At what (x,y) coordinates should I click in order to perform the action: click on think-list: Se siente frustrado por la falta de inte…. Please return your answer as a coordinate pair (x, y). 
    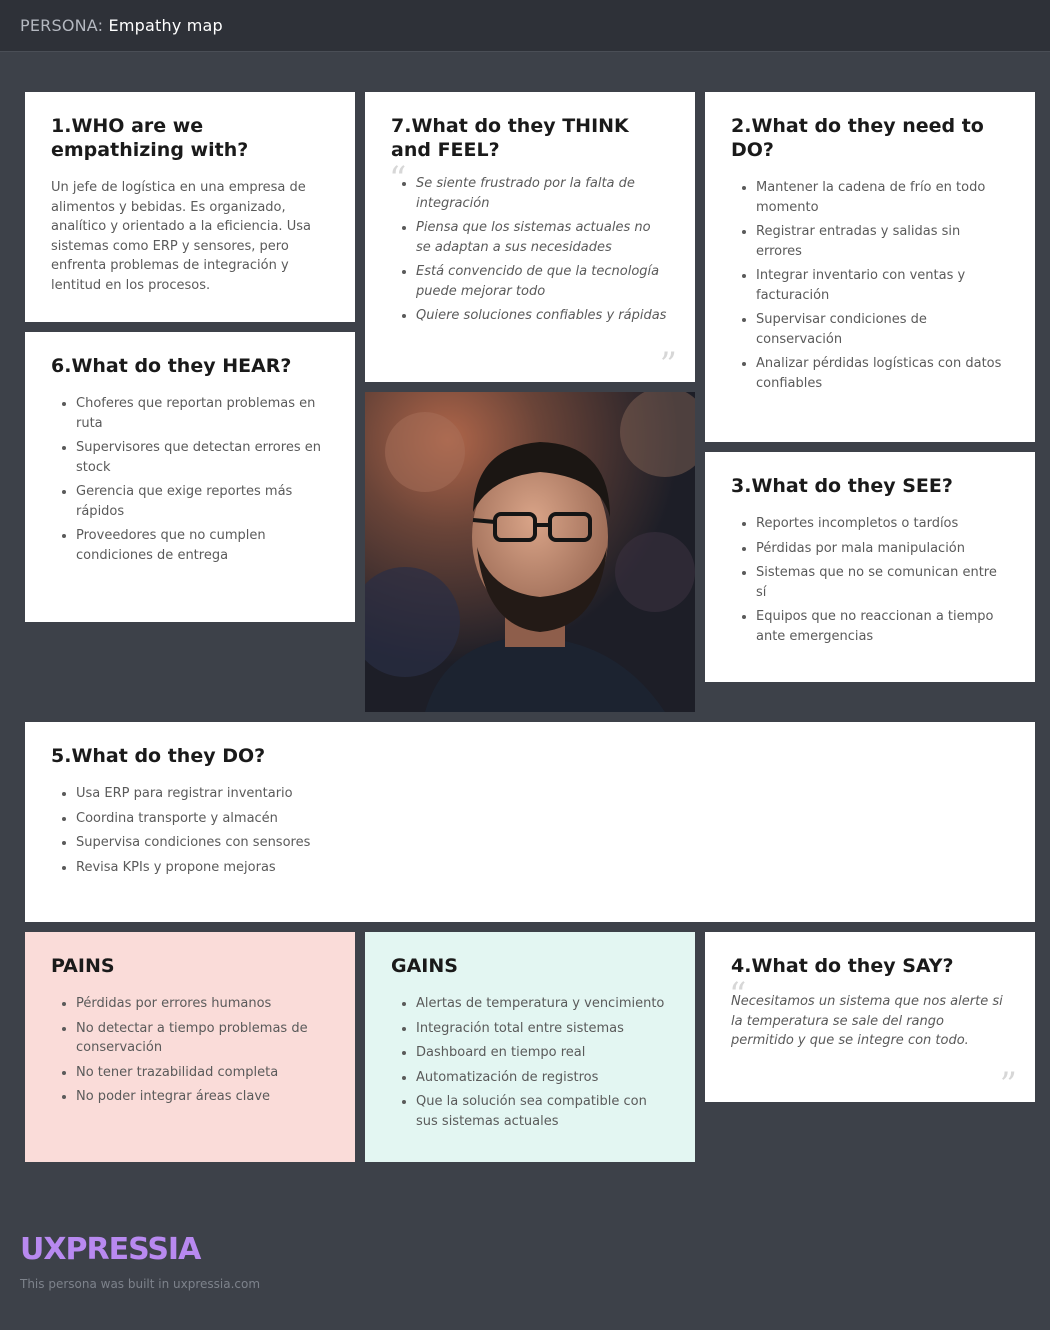
    Looking at the image, I should click on (530, 250).